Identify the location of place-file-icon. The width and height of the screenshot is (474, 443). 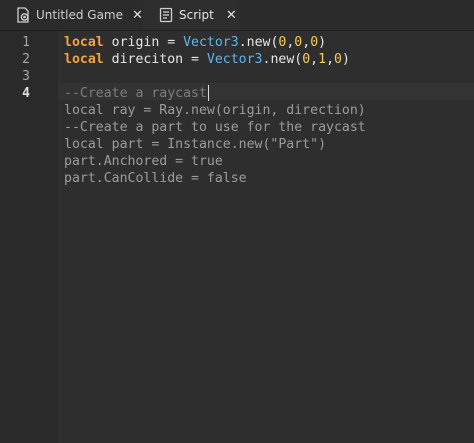
(23, 15).